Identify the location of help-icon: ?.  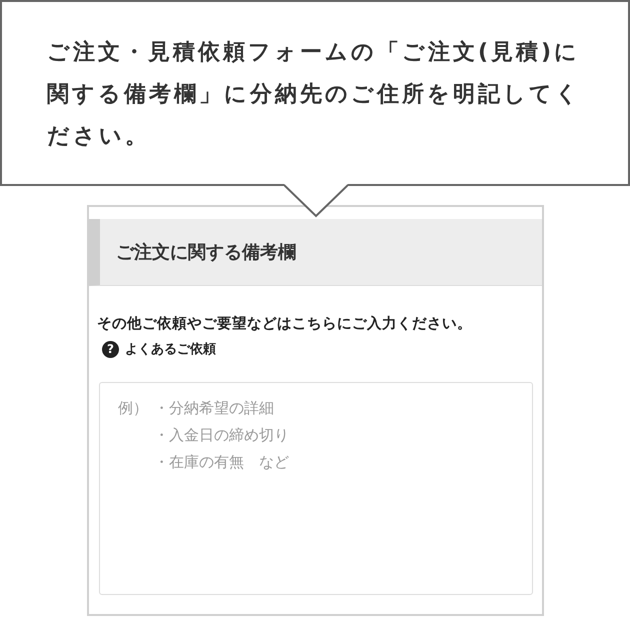
(110, 349).